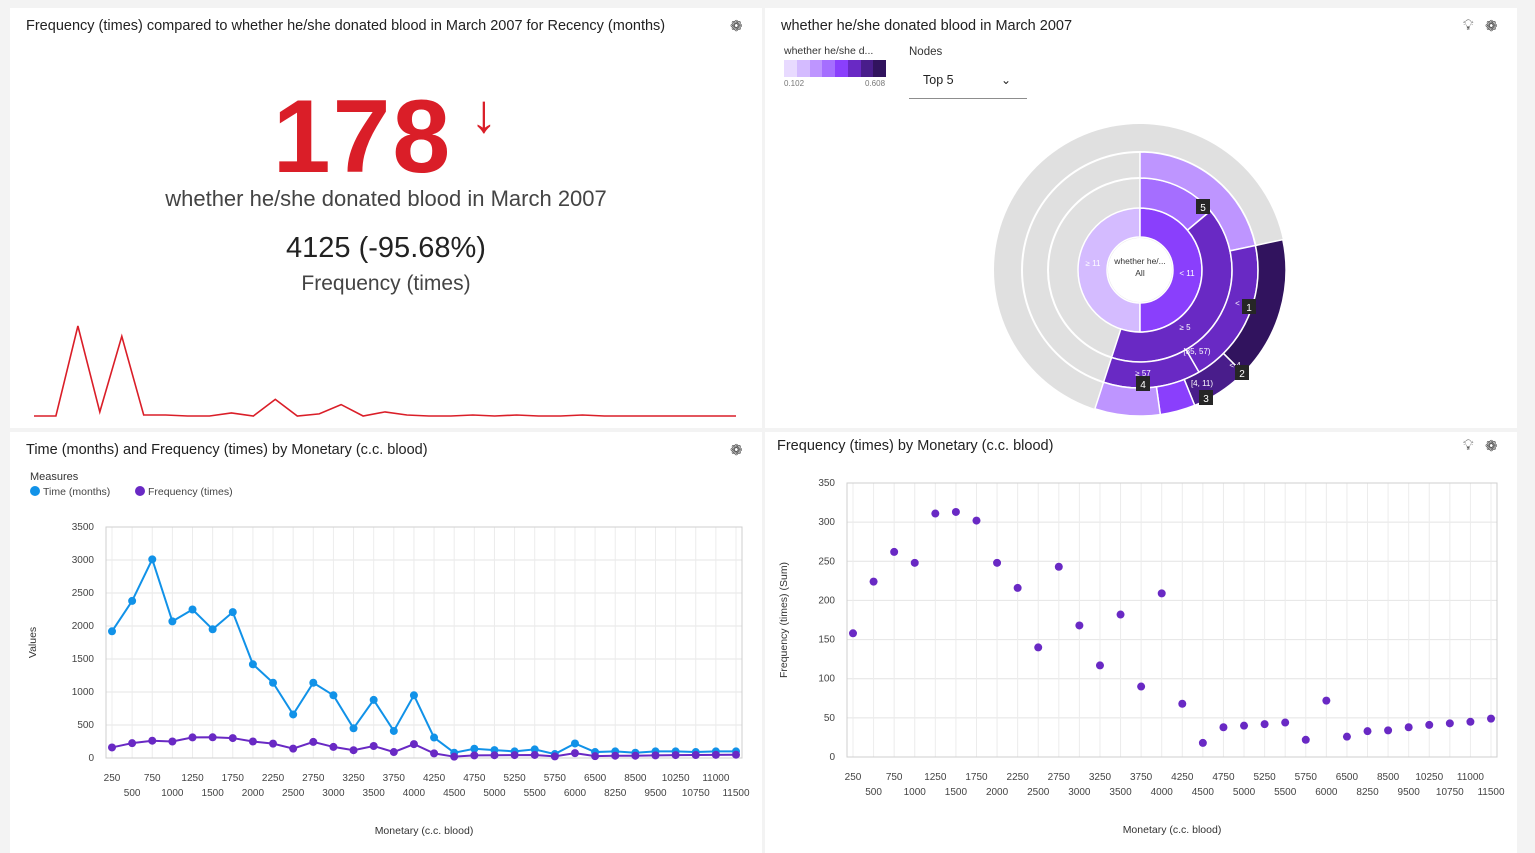  What do you see at coordinates (434, 778) in the screenshot?
I see `x-tick-label: 4250` at bounding box center [434, 778].